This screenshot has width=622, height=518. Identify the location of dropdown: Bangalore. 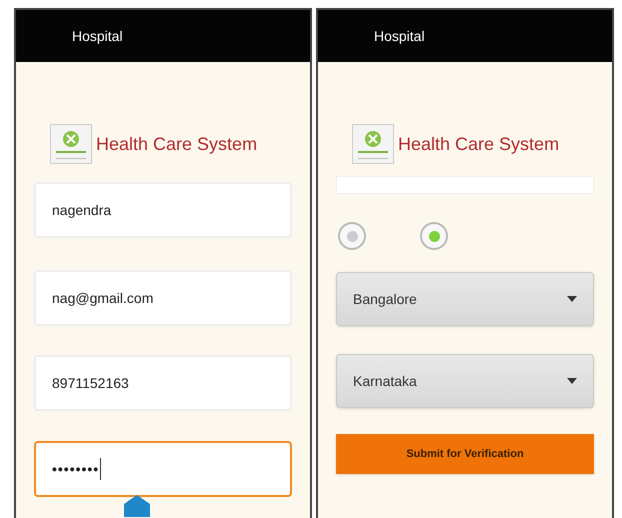
(465, 299).